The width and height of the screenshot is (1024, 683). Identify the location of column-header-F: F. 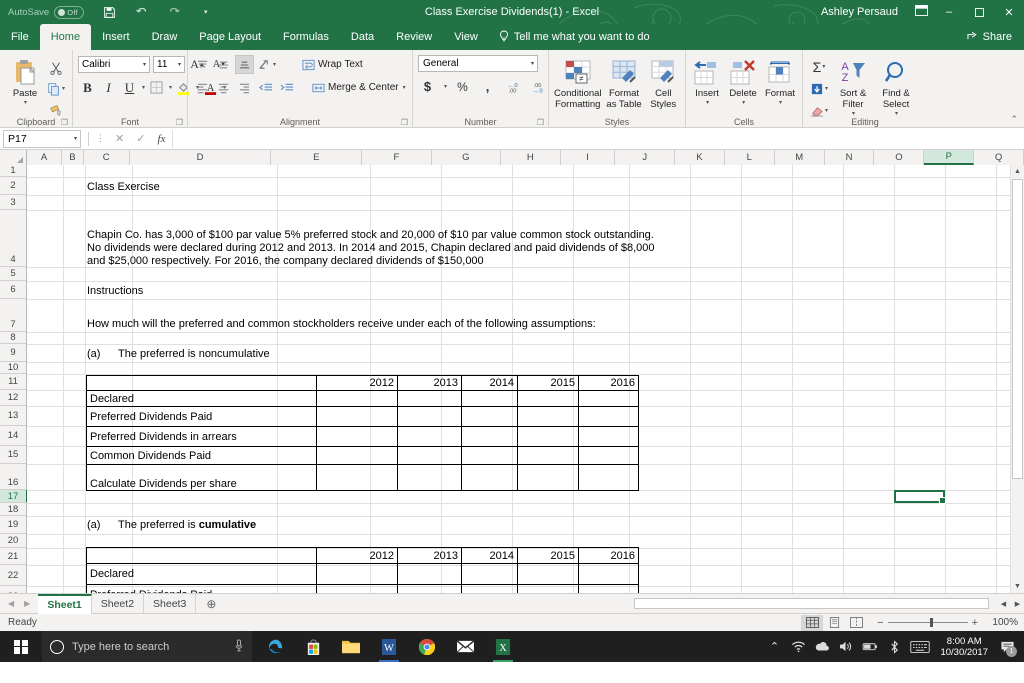
(397, 157).